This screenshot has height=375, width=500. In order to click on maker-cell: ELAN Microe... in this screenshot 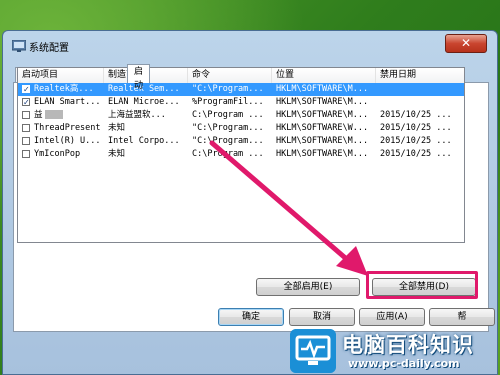, I will do `click(144, 102)`.